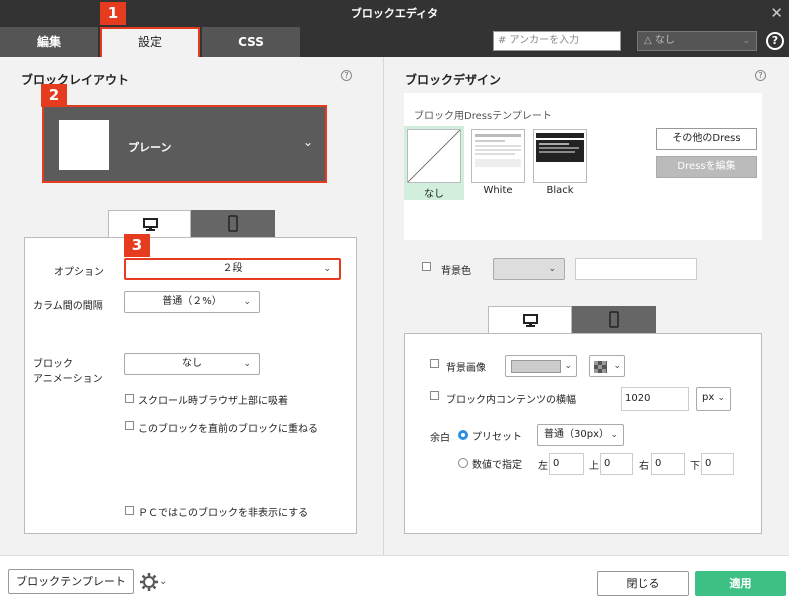 The width and height of the screenshot is (789, 598). I want to click on animation-label-line2: アニメーション, so click(68, 379).